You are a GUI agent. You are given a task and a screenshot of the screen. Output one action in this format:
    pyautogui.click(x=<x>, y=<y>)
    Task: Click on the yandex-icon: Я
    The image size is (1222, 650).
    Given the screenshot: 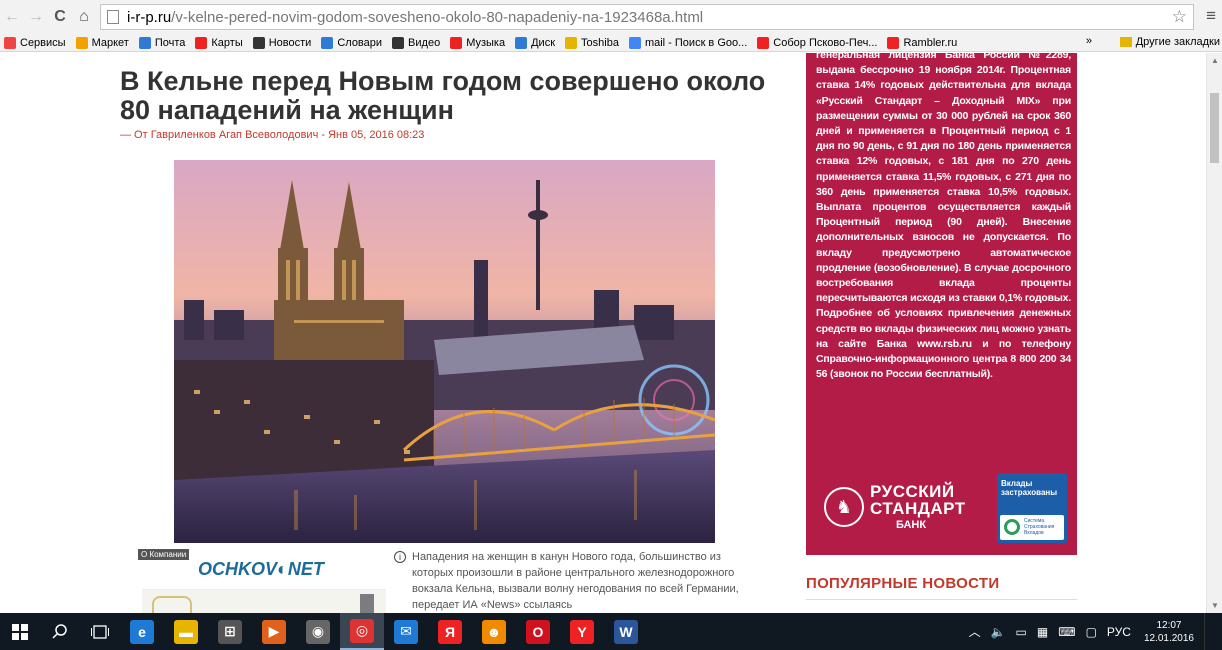 What is the action you would take?
    pyautogui.click(x=450, y=631)
    